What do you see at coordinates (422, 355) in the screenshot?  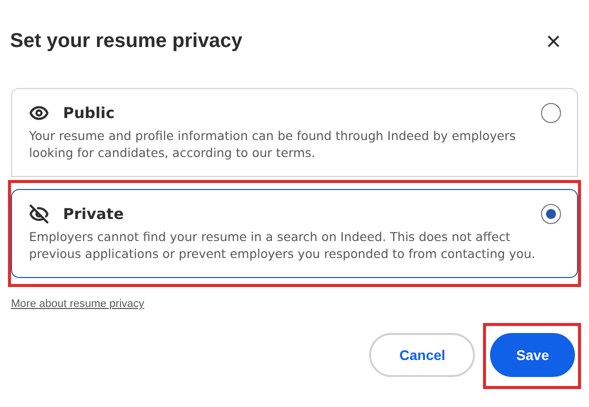 I see `cancel-button: Cancel` at bounding box center [422, 355].